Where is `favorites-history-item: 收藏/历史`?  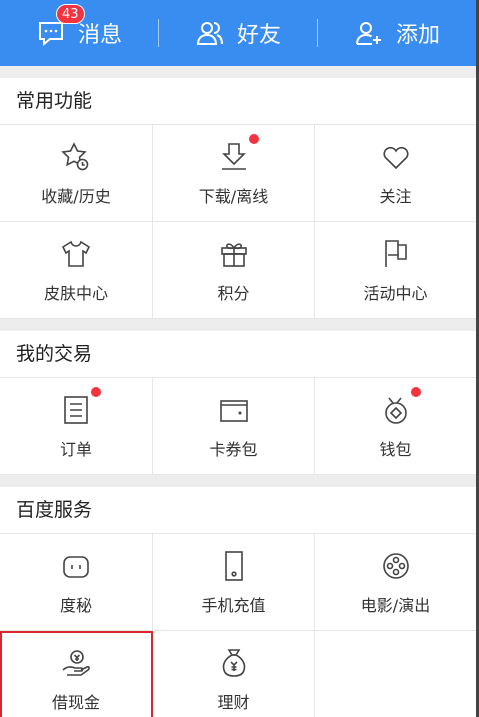 favorites-history-item: 收藏/历史 is located at coordinates (76, 173).